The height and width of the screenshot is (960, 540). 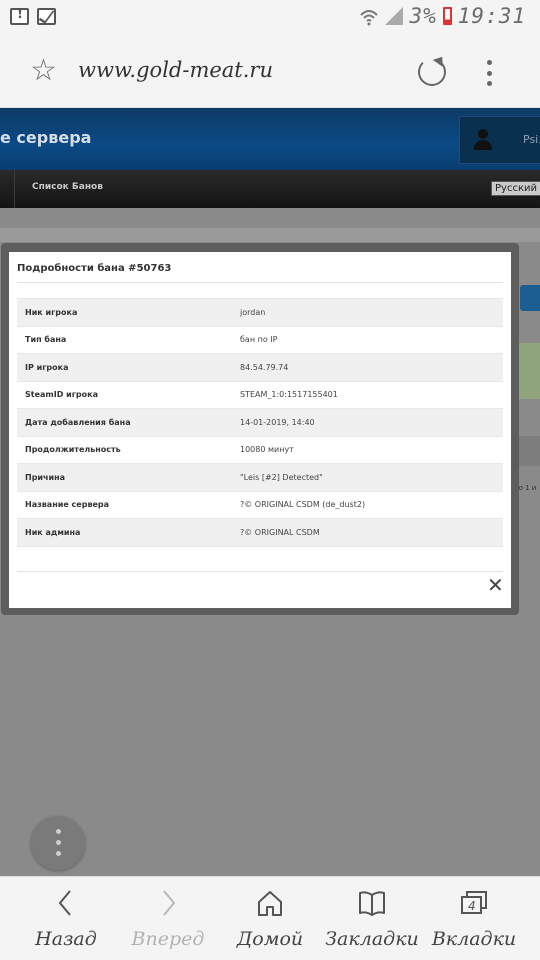 What do you see at coordinates (515, 188) in the screenshot?
I see `language-select: Русский` at bounding box center [515, 188].